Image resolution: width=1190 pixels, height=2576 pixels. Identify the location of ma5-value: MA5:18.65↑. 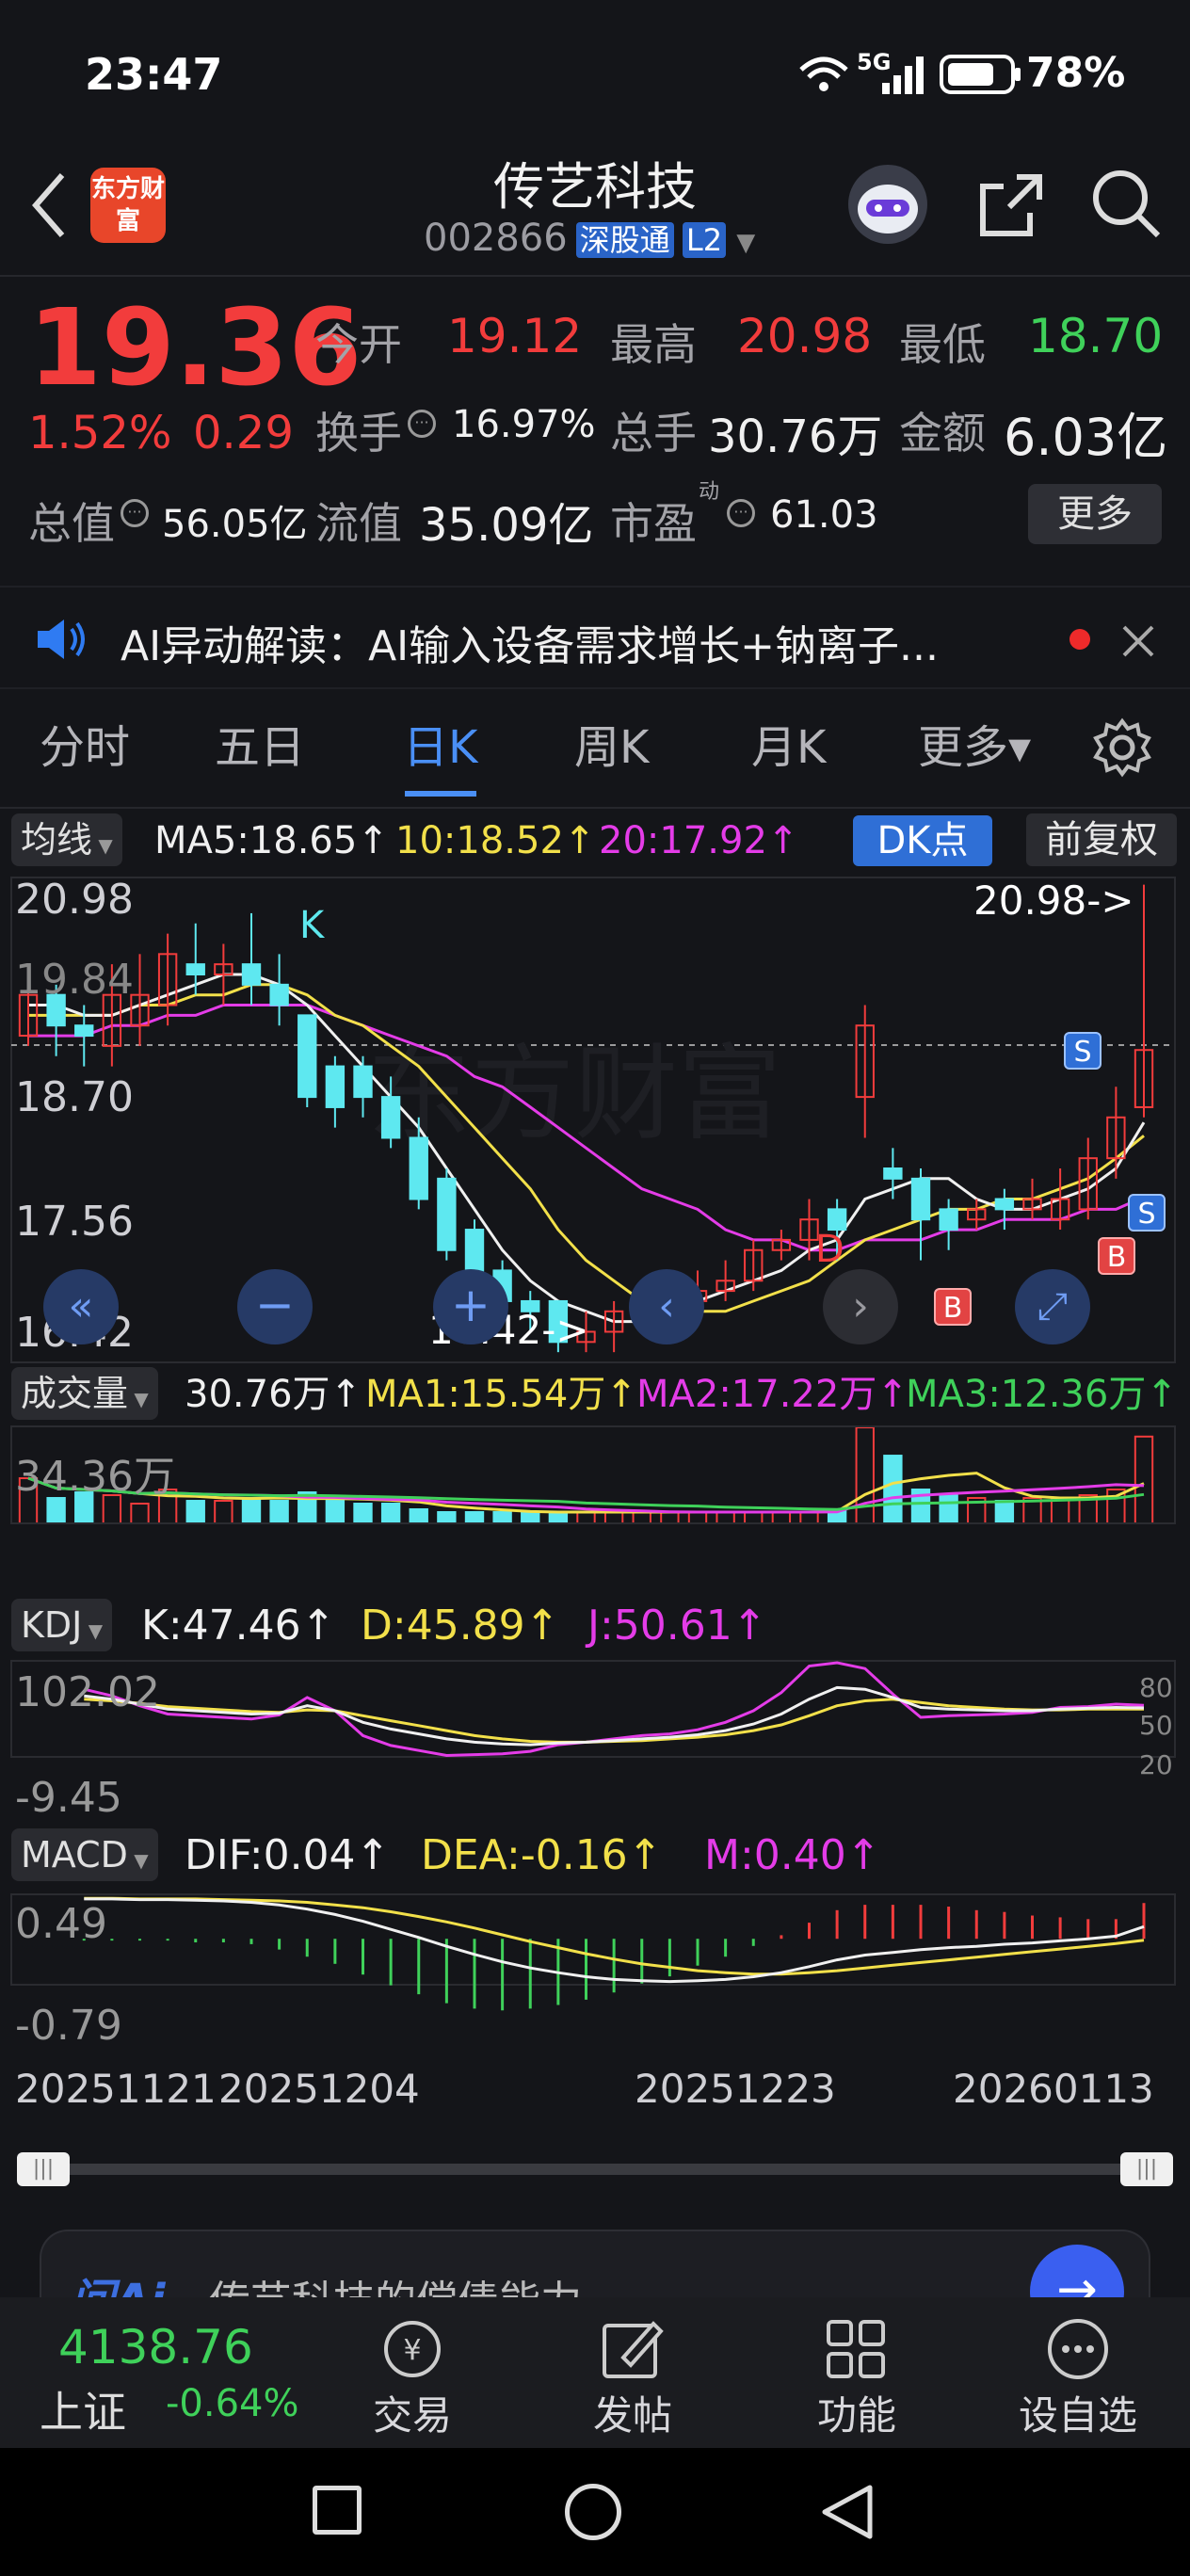
(271, 840).